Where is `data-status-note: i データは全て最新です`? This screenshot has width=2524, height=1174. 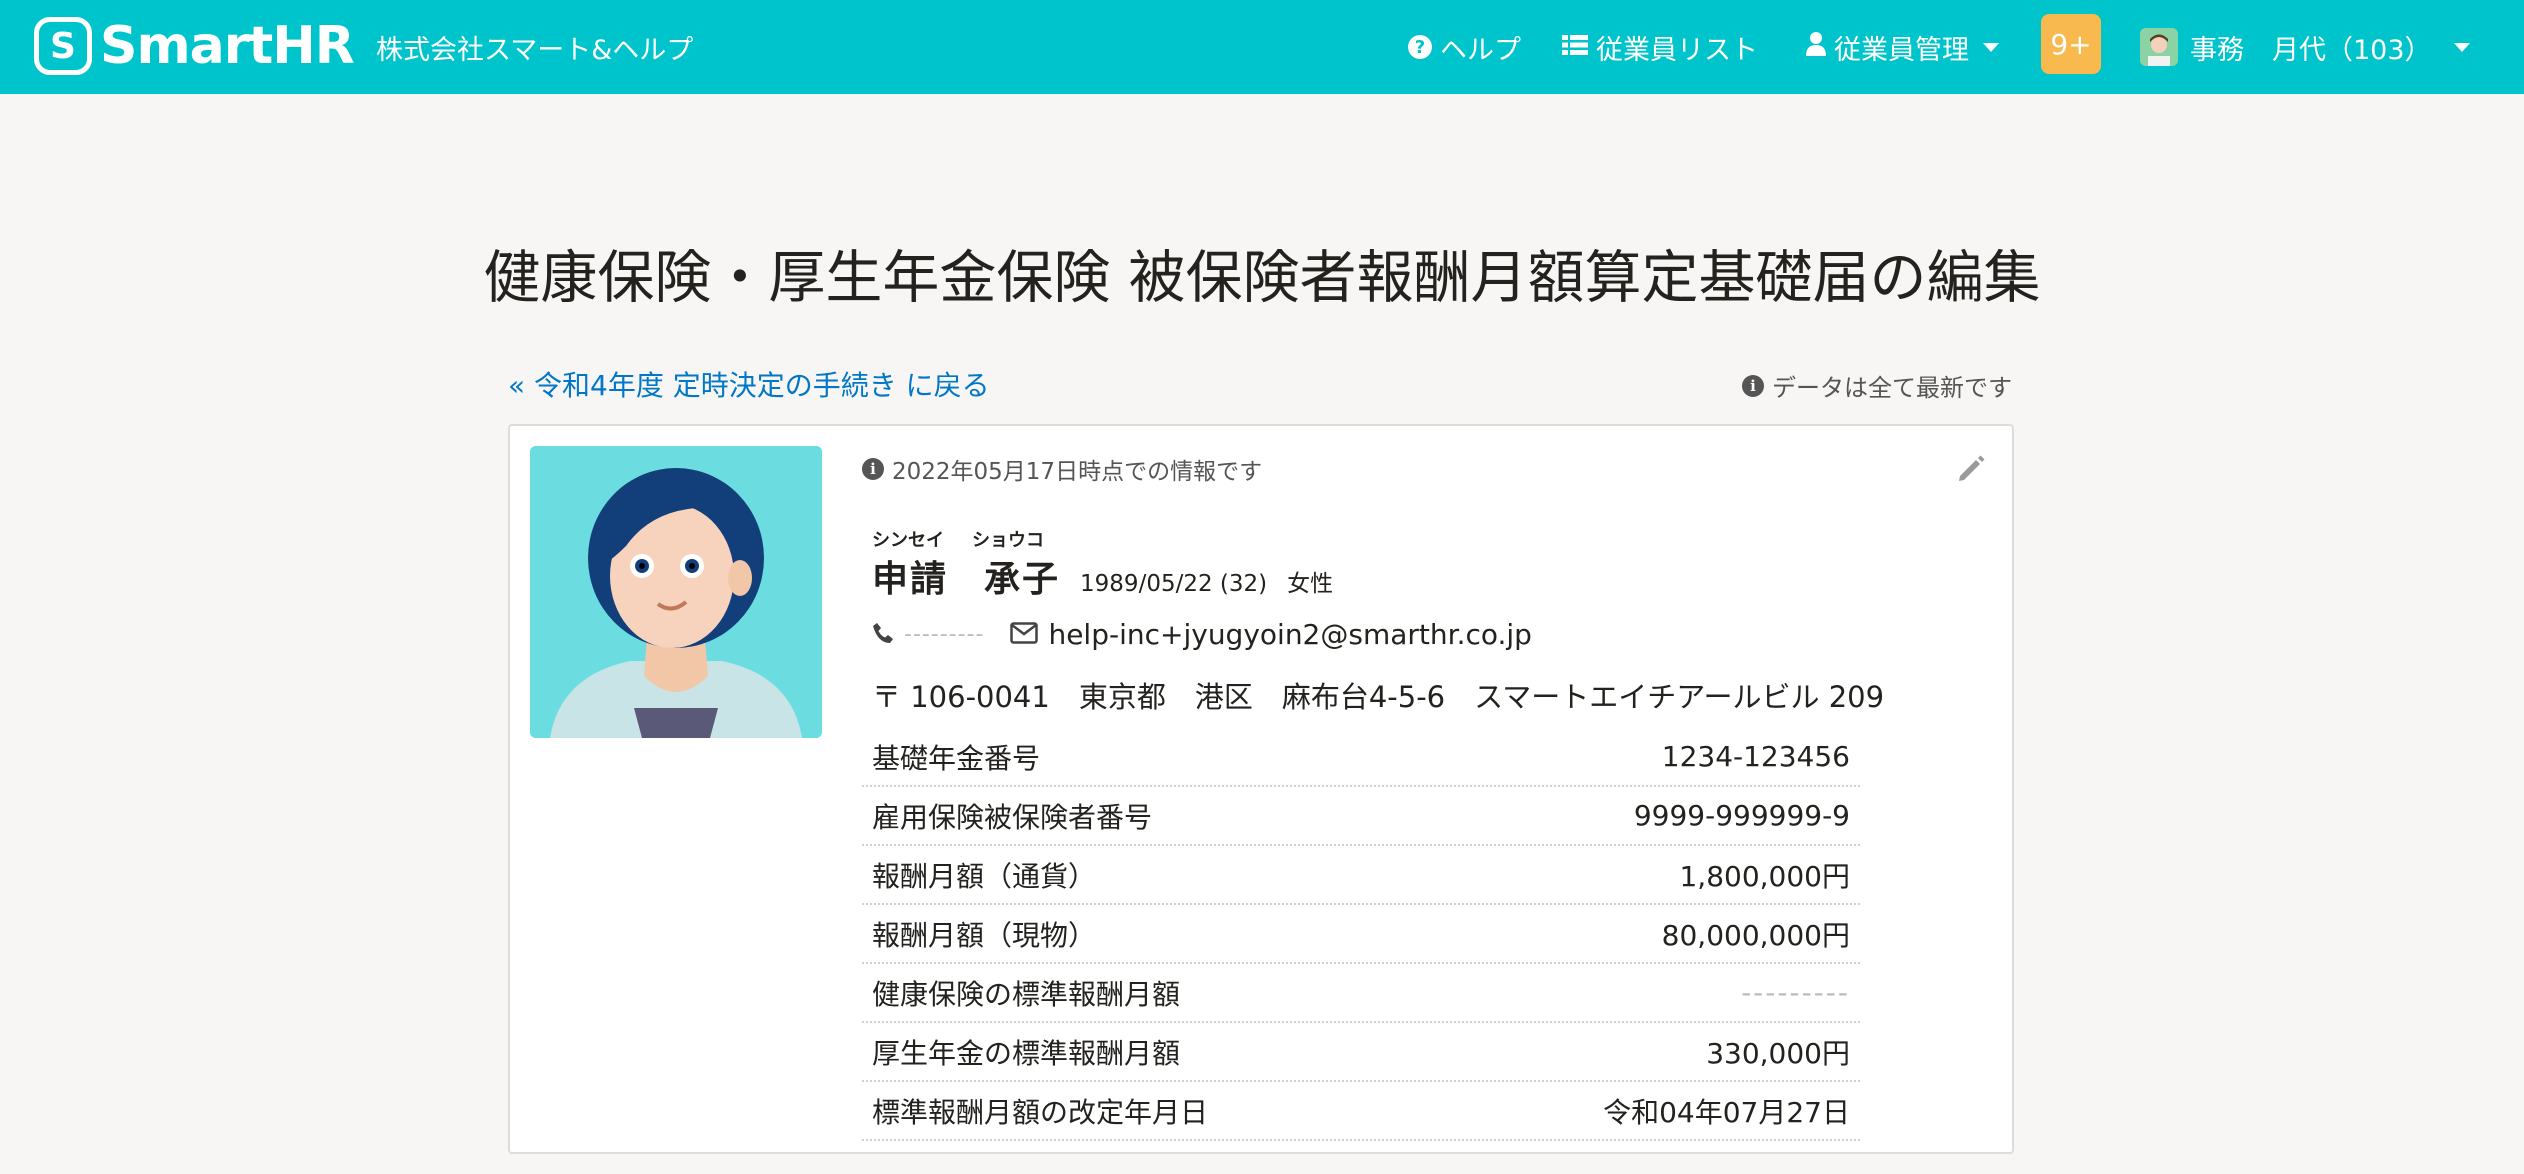 data-status-note: i データは全て最新です is located at coordinates (1877, 385).